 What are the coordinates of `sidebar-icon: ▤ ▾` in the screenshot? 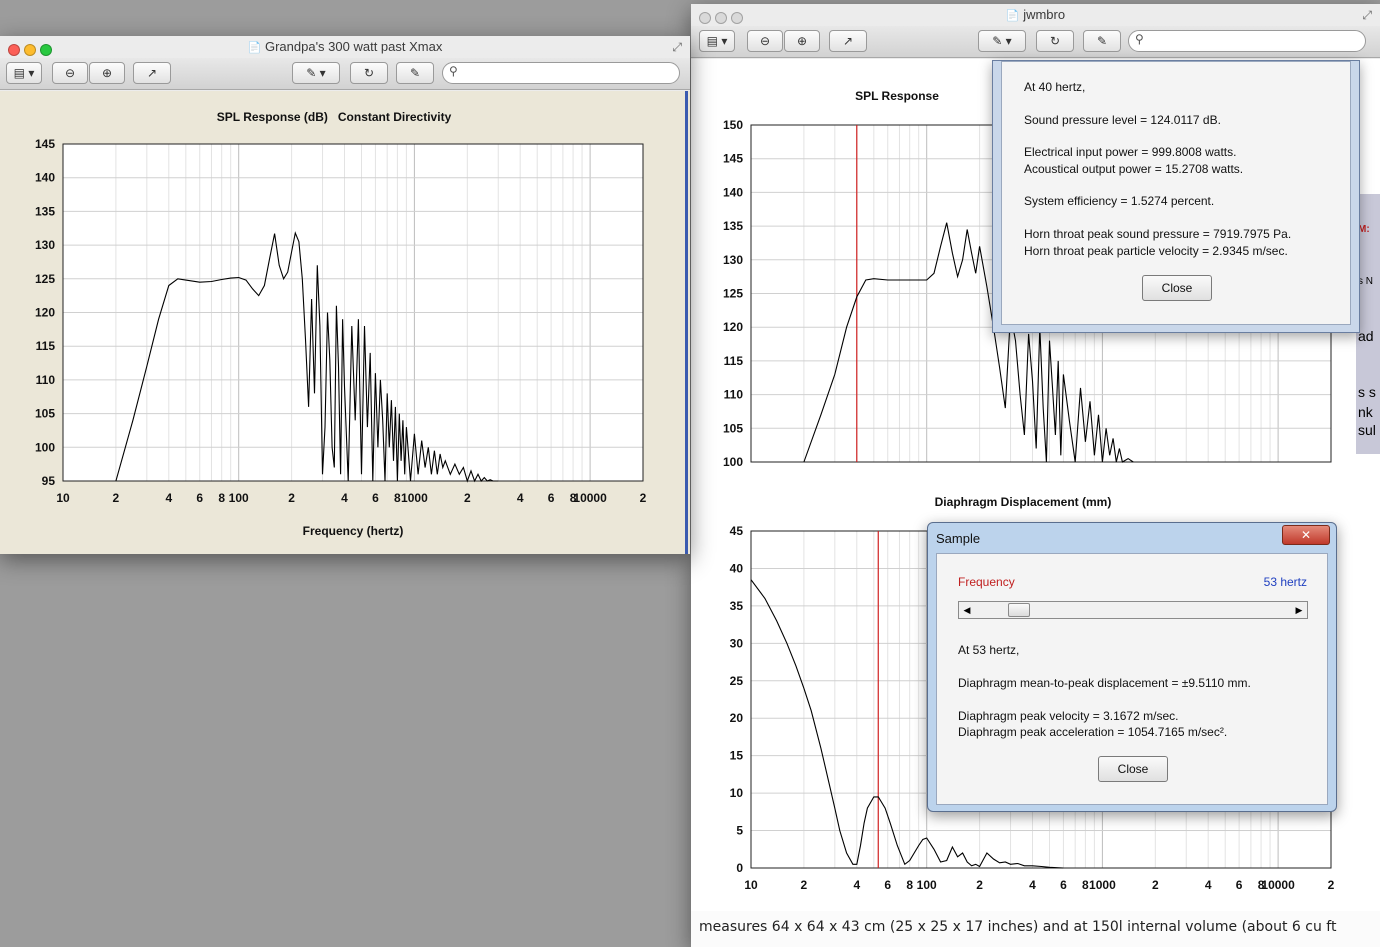 It's located at (24, 73).